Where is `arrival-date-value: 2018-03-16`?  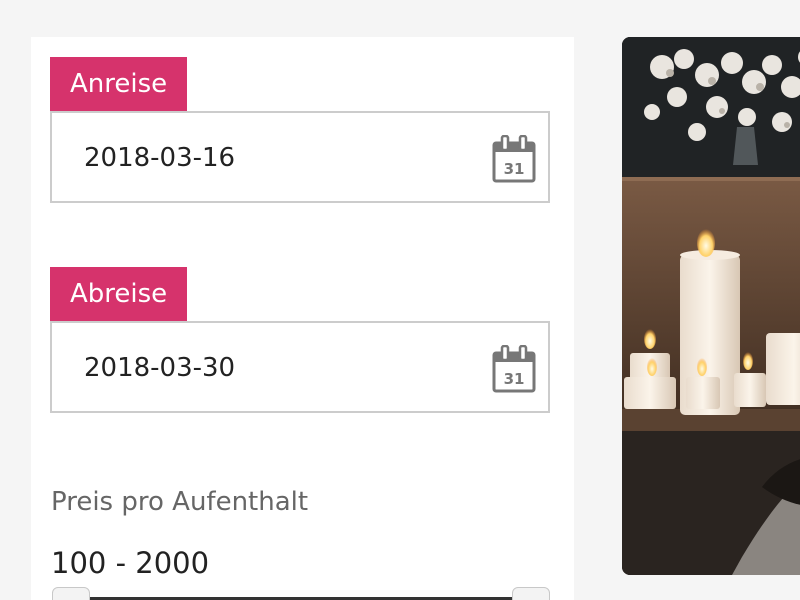 arrival-date-value: 2018-03-16 is located at coordinates (159, 158).